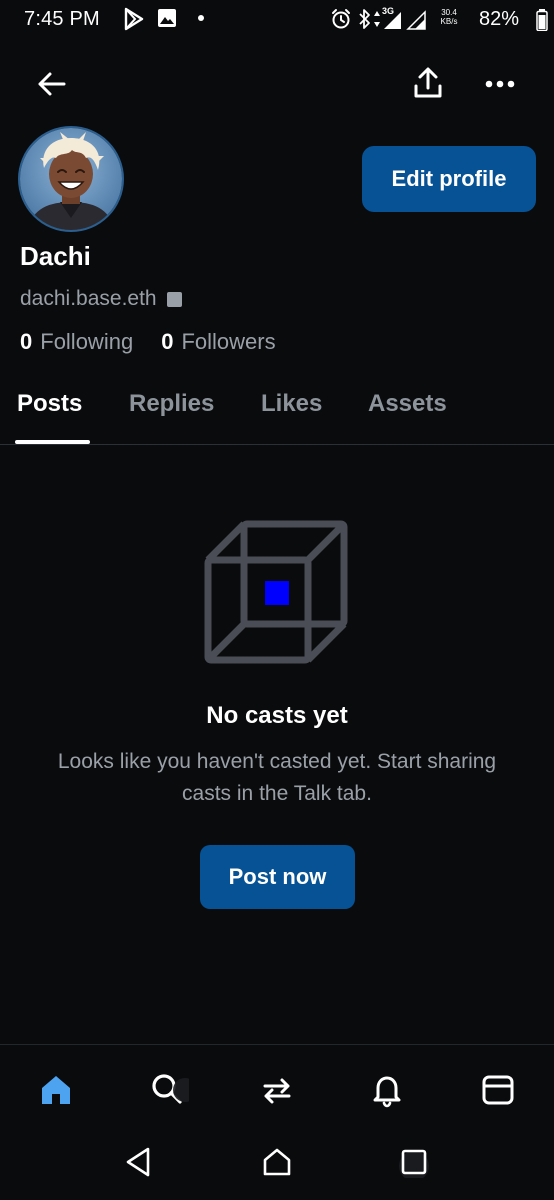 The width and height of the screenshot is (554, 1200). What do you see at coordinates (170, 1089) in the screenshot?
I see `search-icon` at bounding box center [170, 1089].